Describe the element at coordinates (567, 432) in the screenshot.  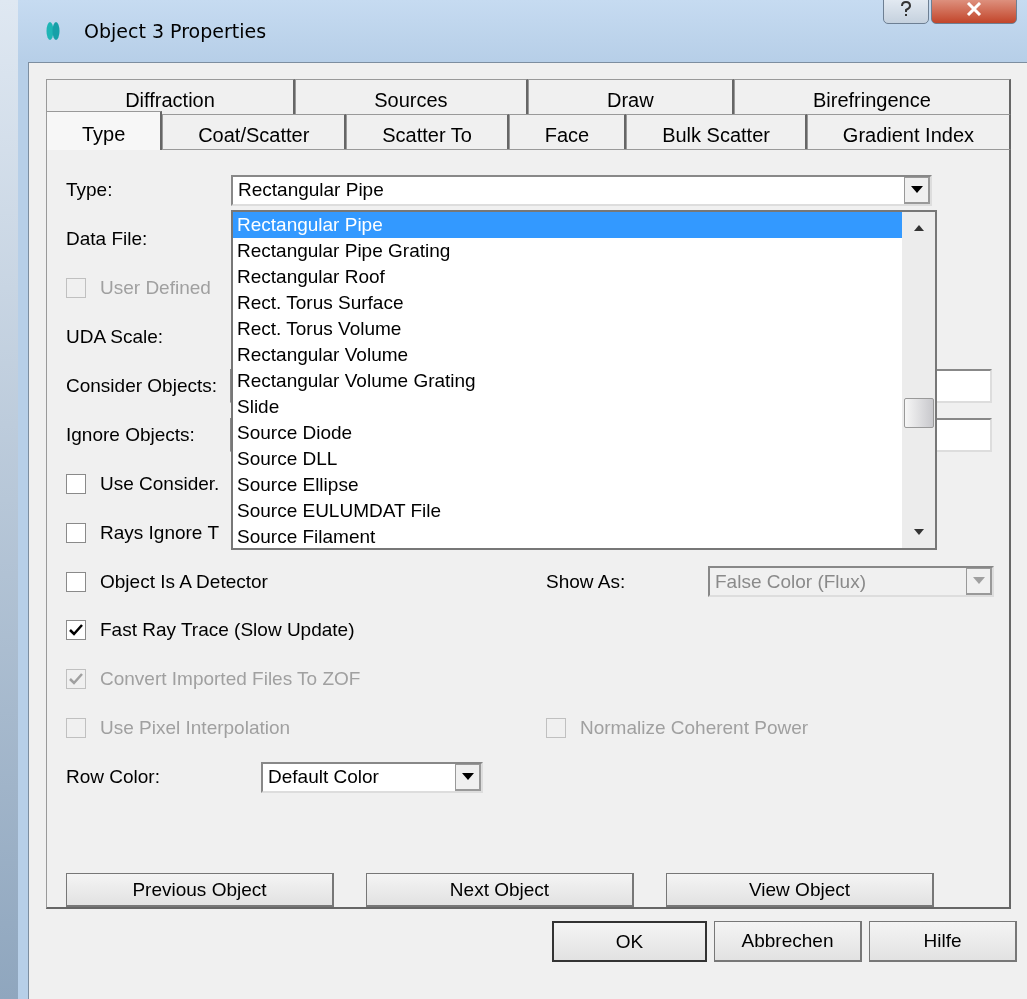
I see `list-item: Source Diode` at that location.